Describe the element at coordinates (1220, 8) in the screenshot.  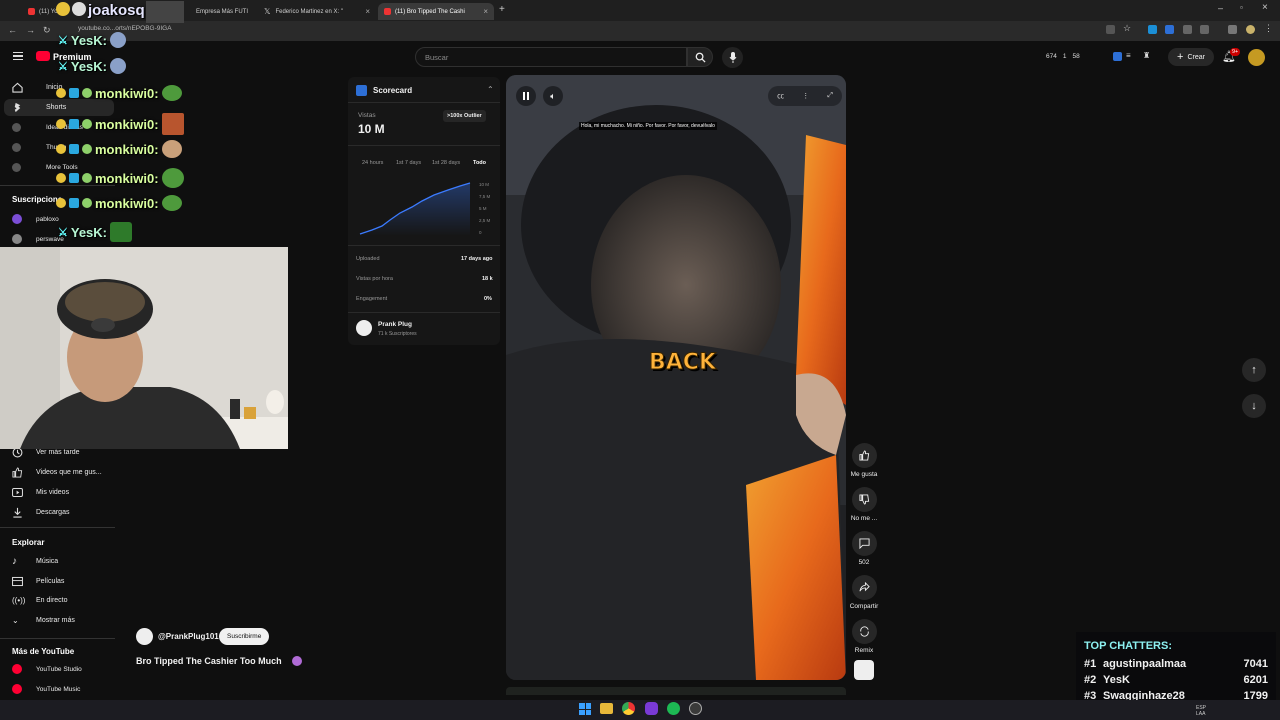
I see `minimize-icon: –` at that location.